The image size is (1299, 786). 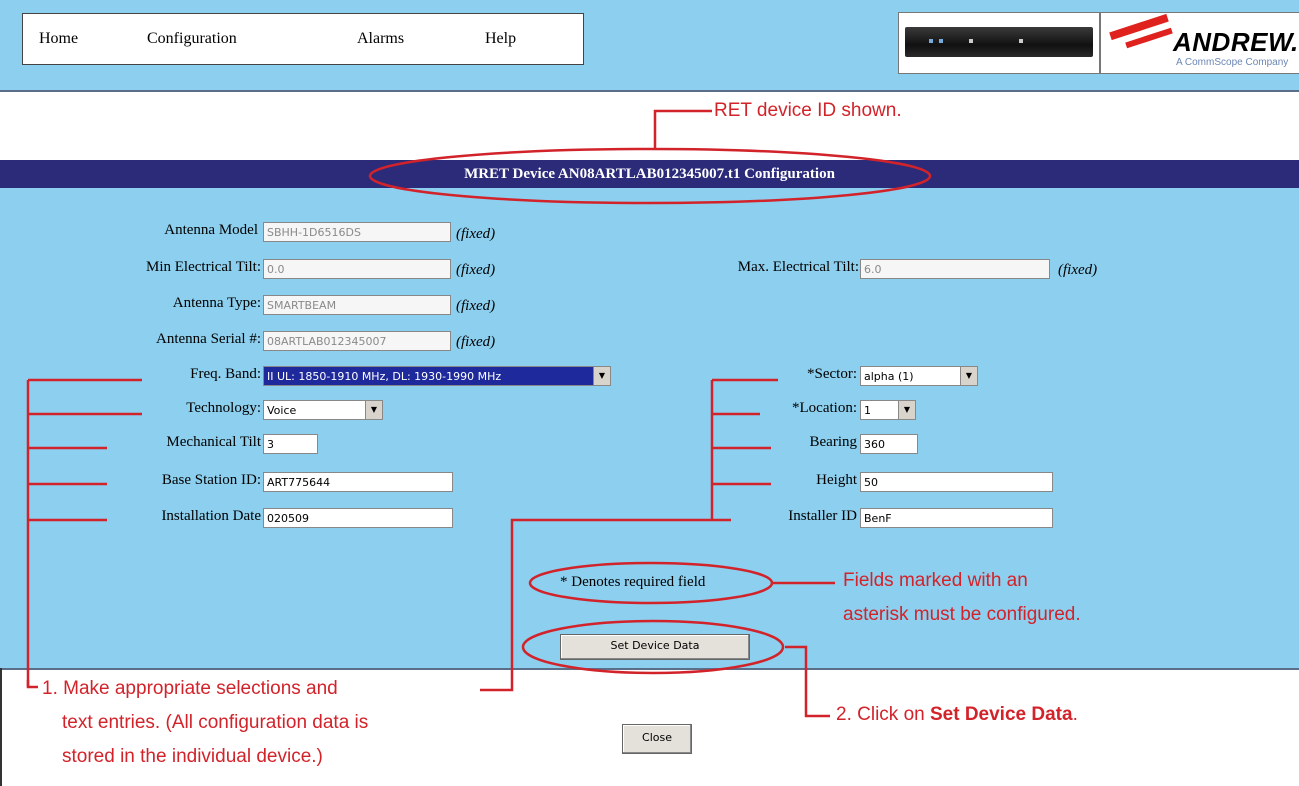 What do you see at coordinates (962, 614) in the screenshot?
I see `annotation-asterisk-2: asterisk must be configured.` at bounding box center [962, 614].